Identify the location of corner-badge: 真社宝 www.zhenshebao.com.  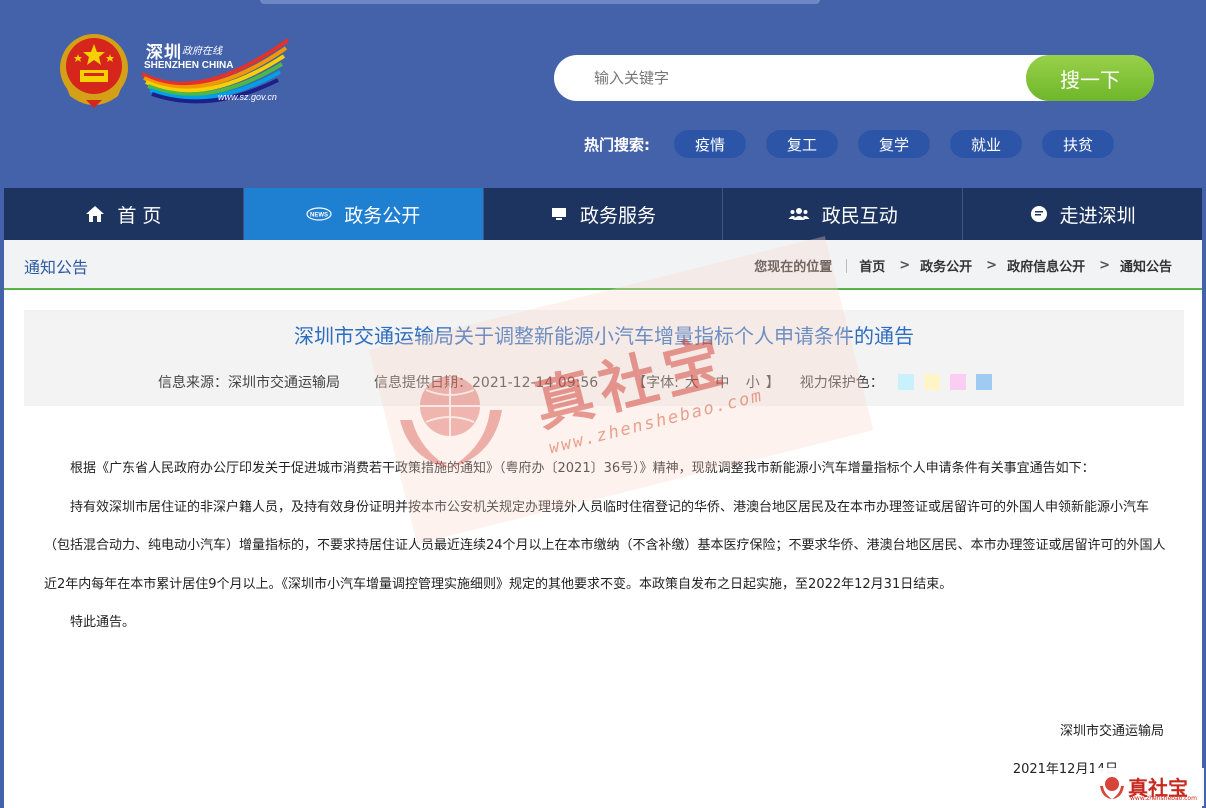
(1149, 787).